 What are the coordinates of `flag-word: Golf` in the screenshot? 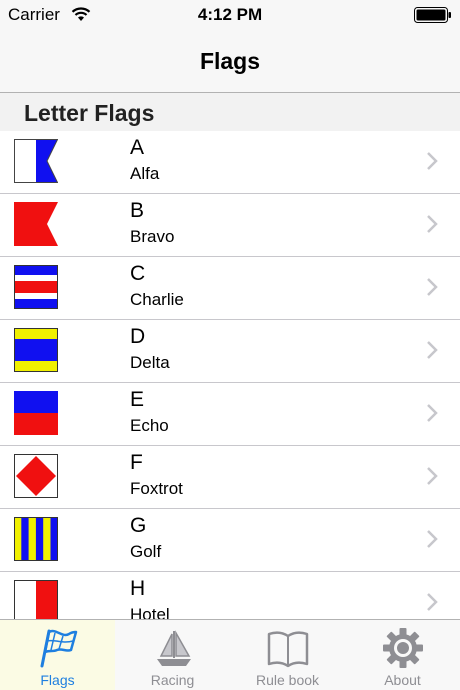 It's located at (146, 551).